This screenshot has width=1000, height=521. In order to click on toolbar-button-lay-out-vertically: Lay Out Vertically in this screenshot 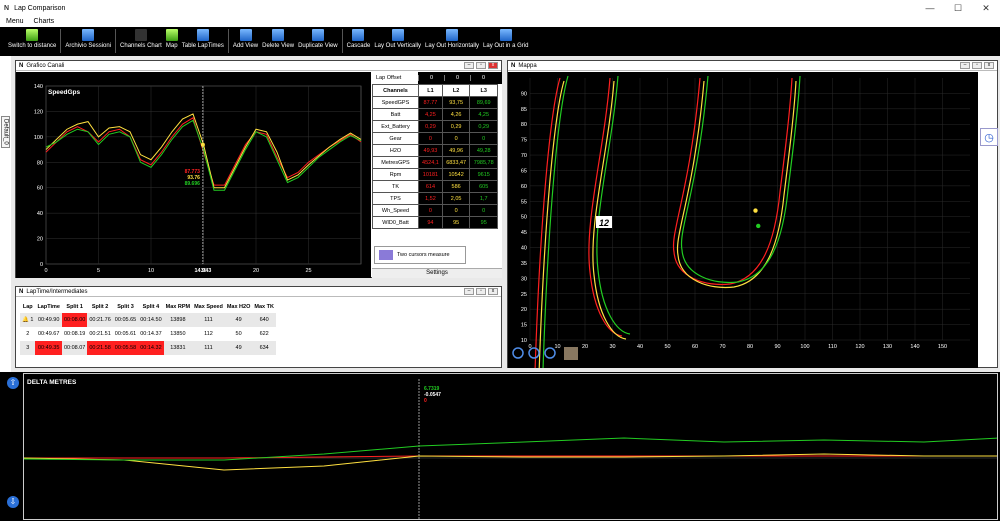, I will do `click(397, 41)`.